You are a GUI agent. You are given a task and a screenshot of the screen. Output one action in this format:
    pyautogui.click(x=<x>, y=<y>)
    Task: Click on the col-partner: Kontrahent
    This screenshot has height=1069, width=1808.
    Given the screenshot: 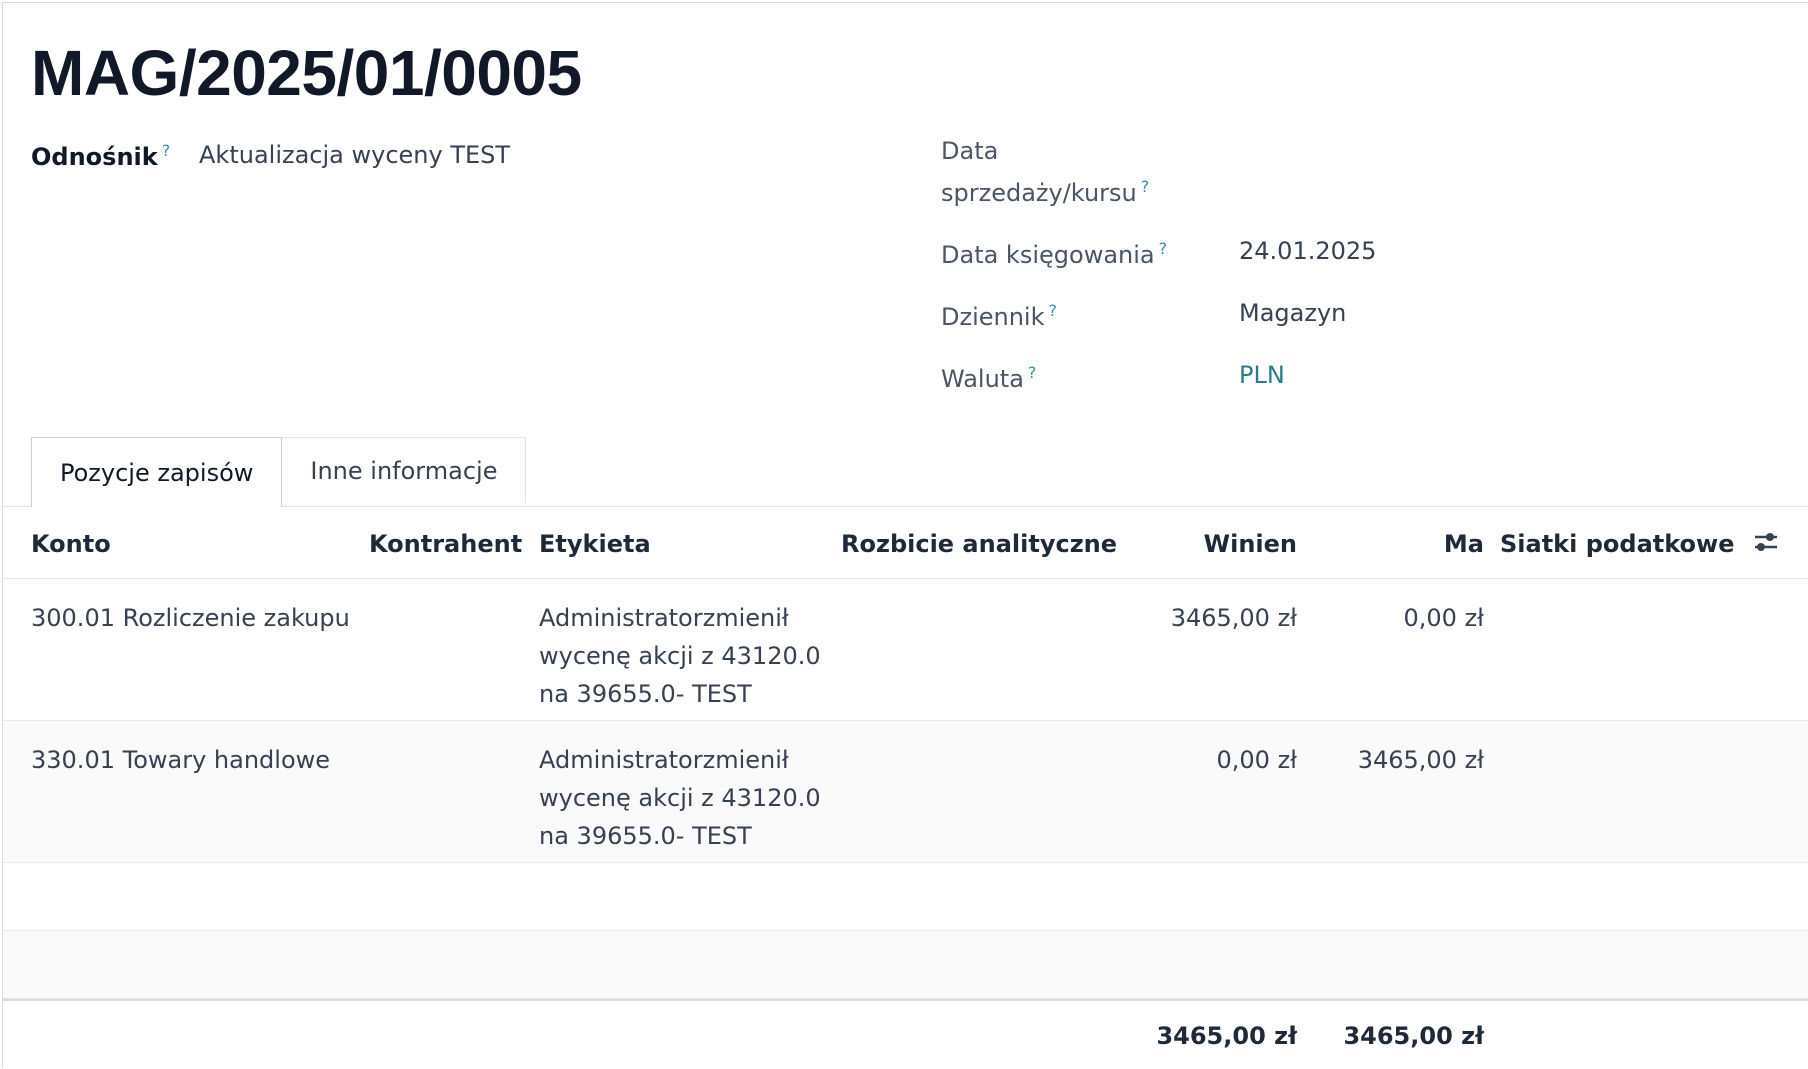 What is the action you would take?
    pyautogui.click(x=445, y=544)
    